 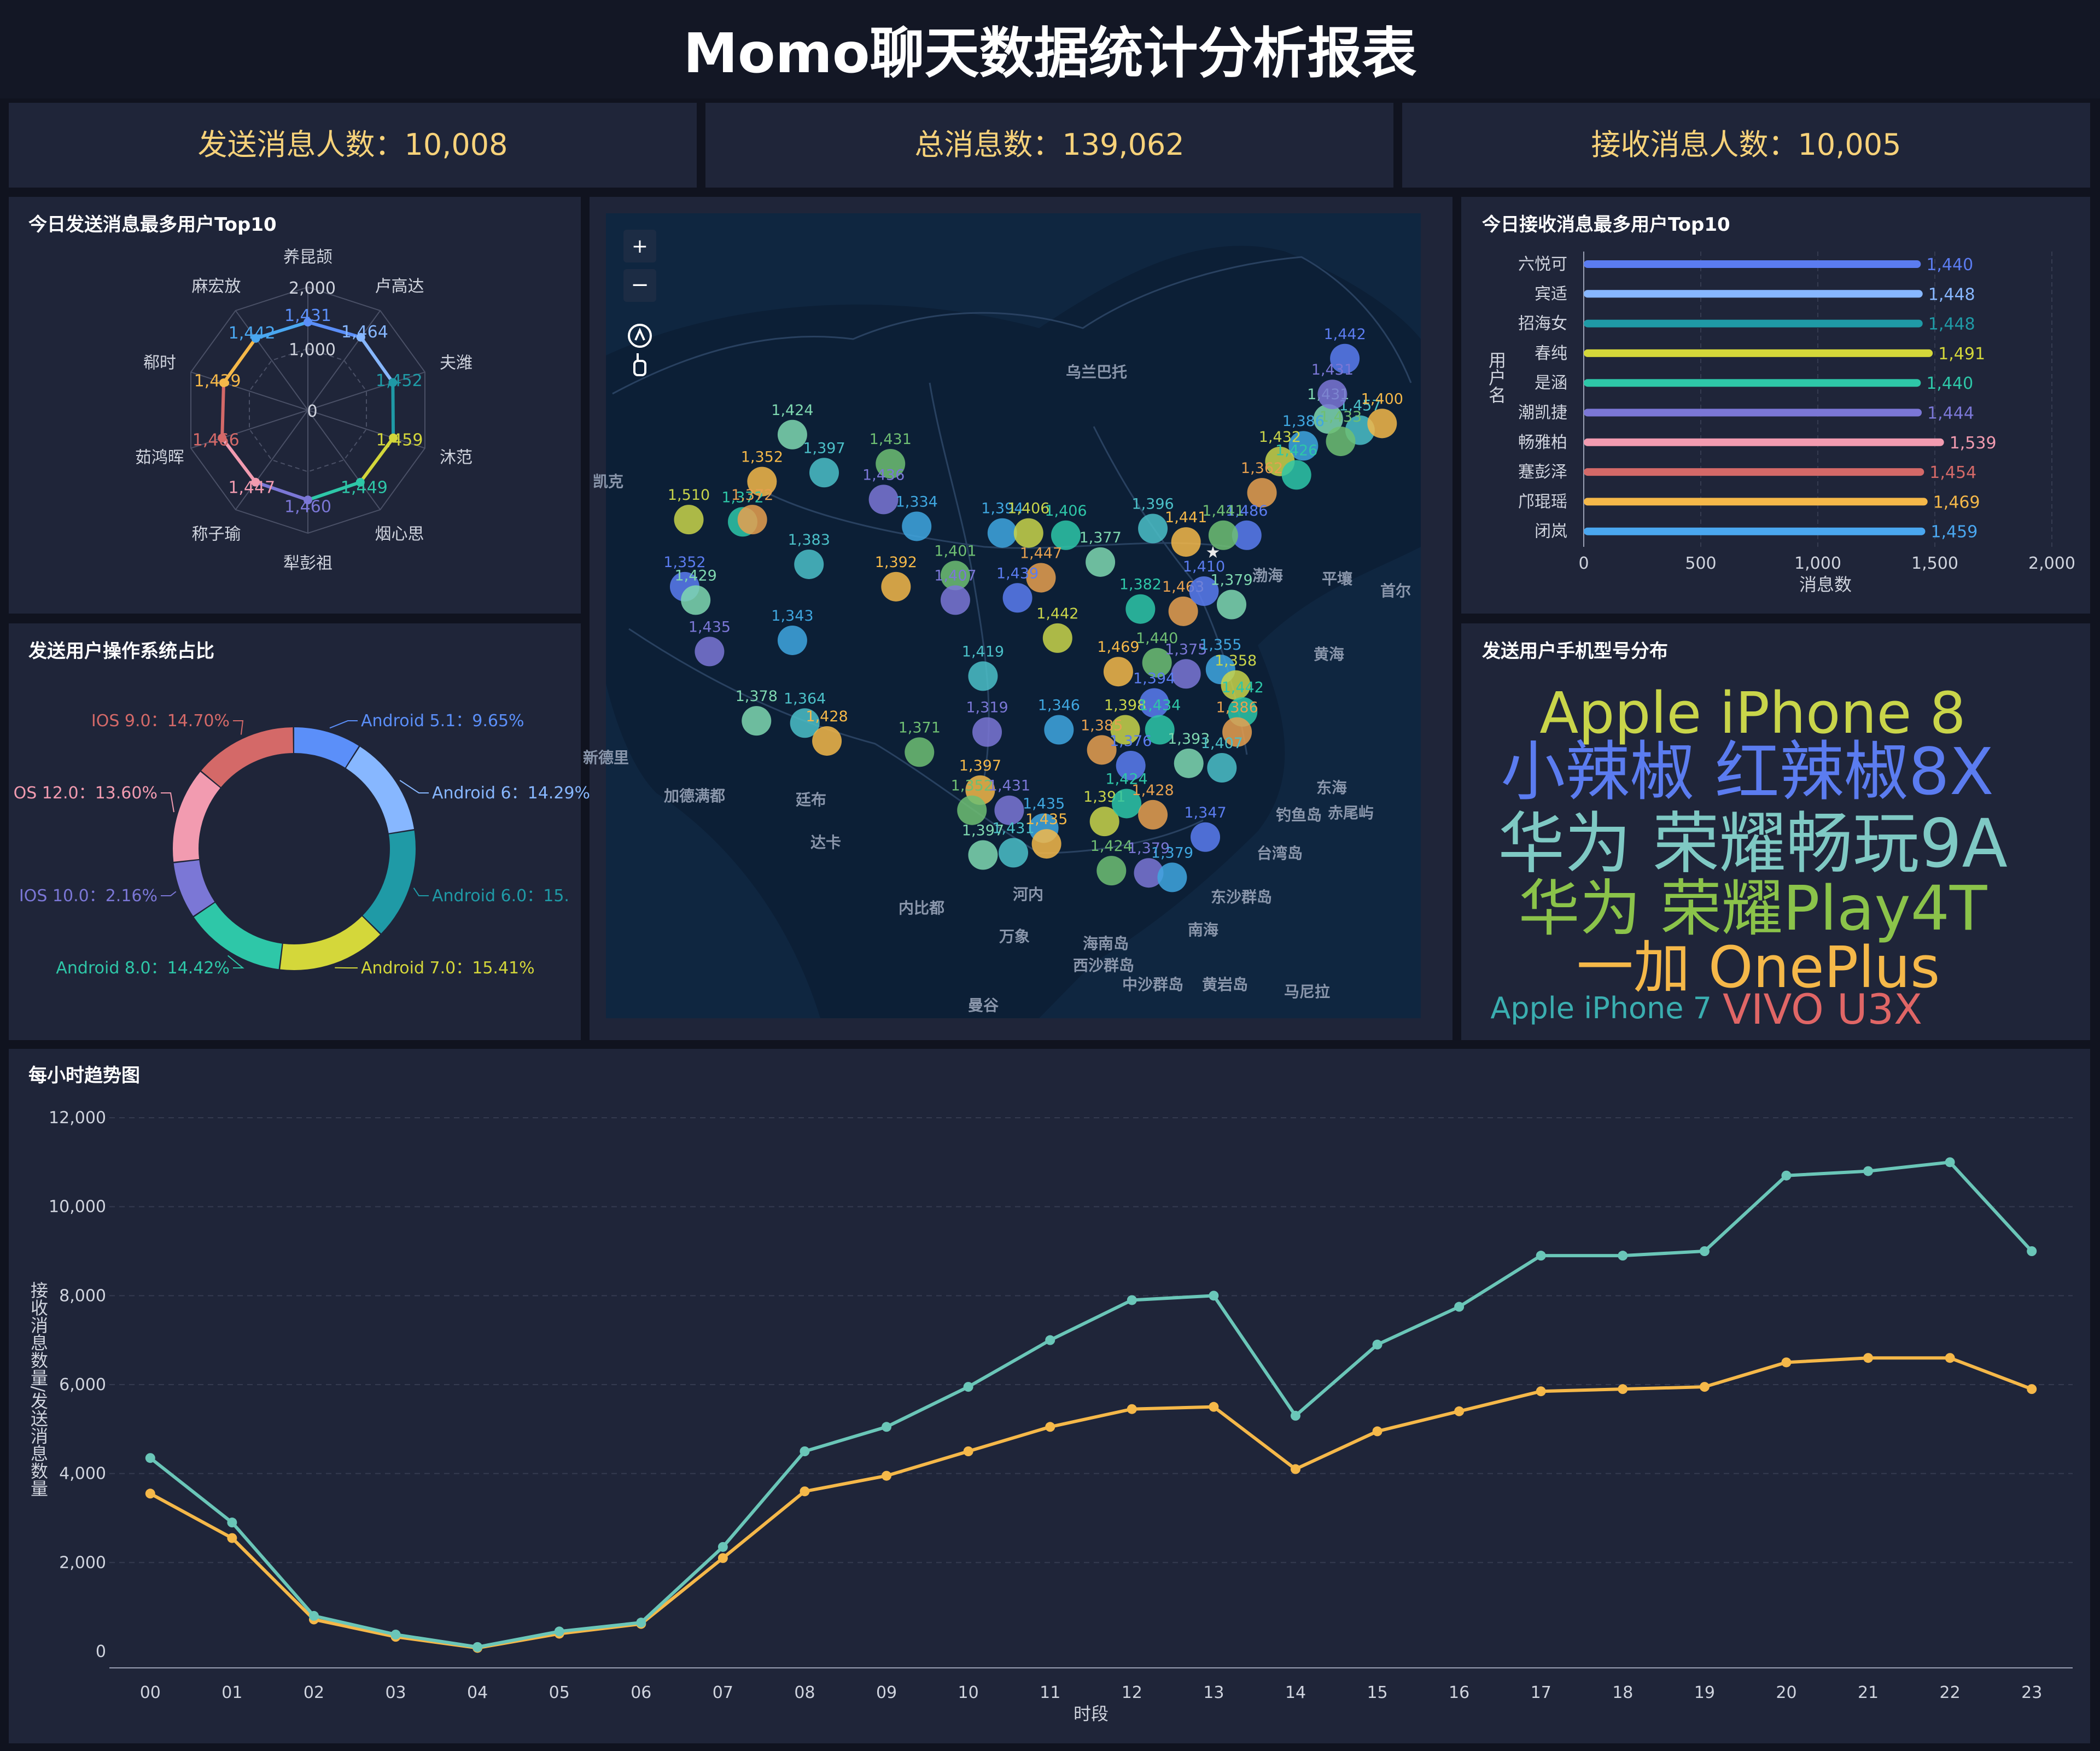 I want to click on radar-indicator-label: 郗时, so click(x=159, y=363).